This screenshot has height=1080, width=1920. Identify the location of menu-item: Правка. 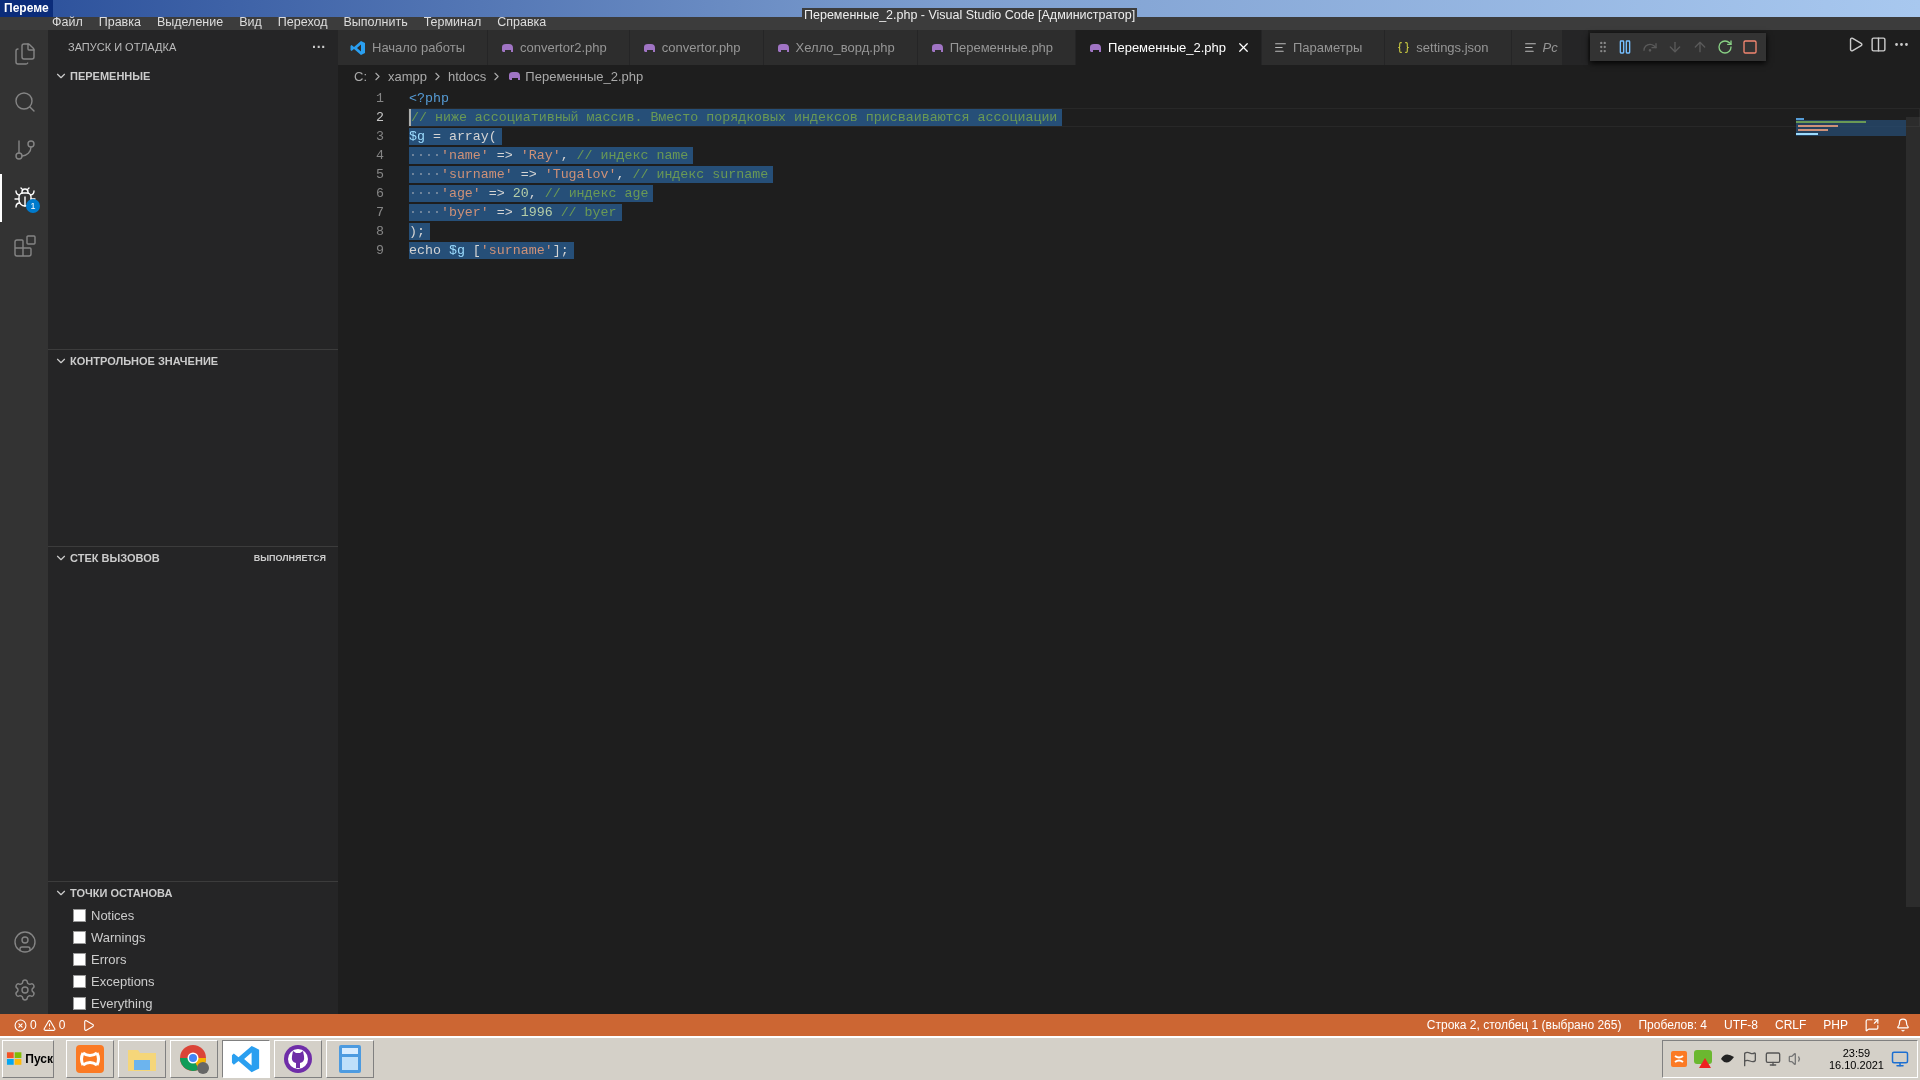
(119, 22).